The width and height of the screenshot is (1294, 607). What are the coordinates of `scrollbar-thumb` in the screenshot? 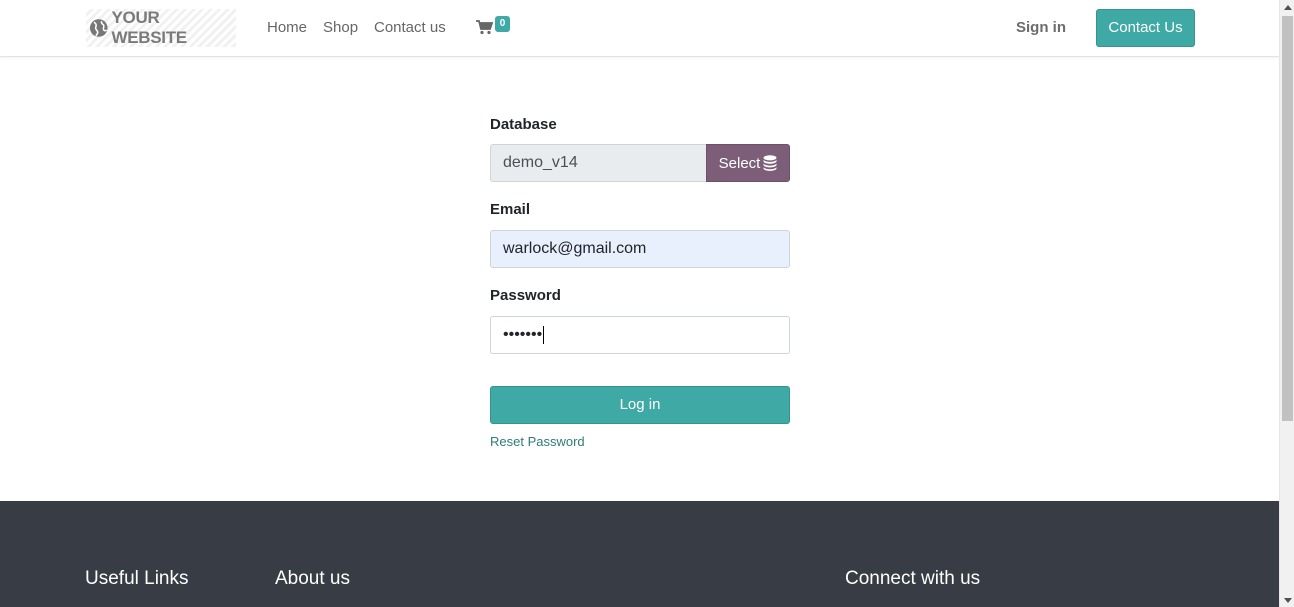 It's located at (1287, 218).